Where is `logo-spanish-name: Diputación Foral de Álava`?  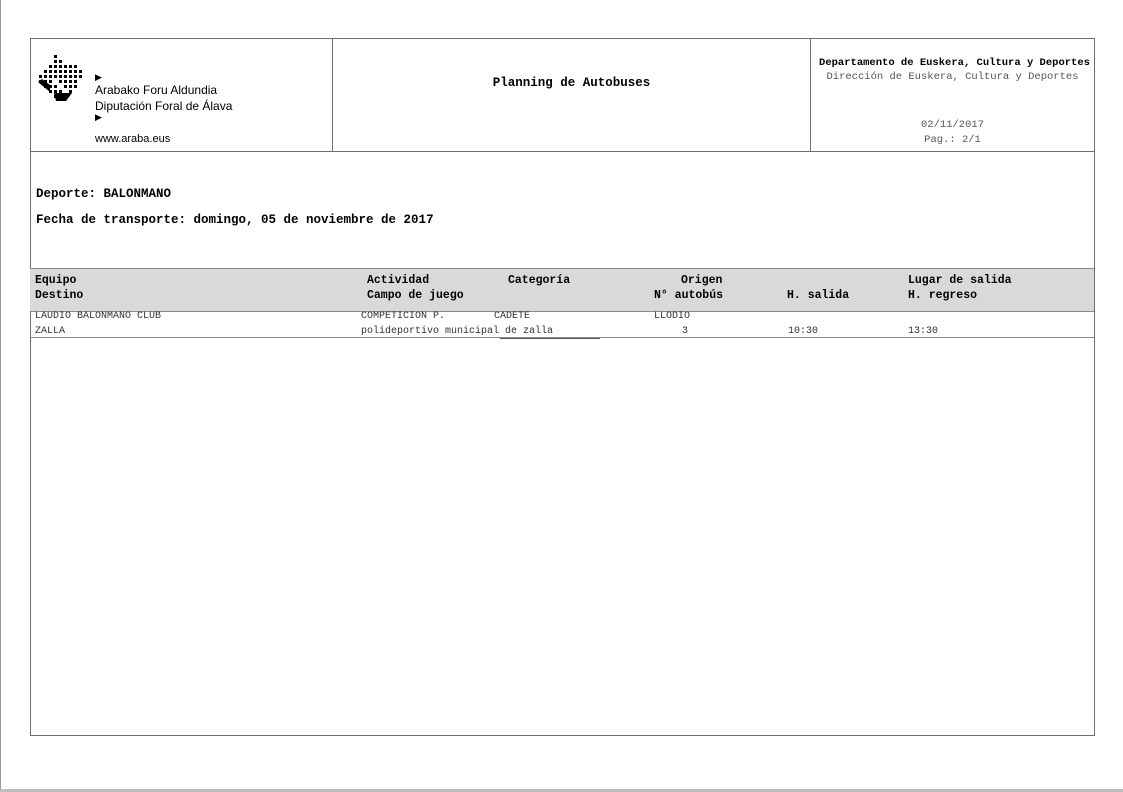 logo-spanish-name: Diputación Foral de Álava is located at coordinates (164, 106).